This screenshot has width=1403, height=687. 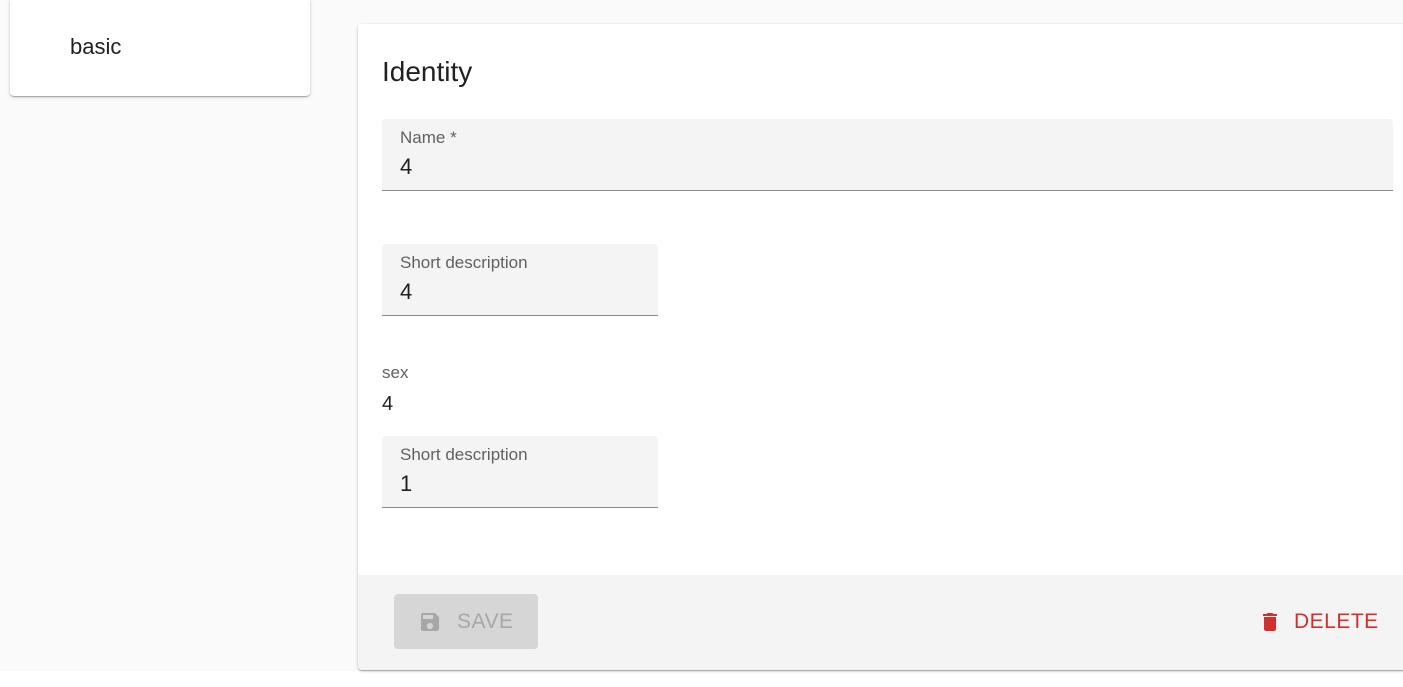 I want to click on short-description-label: Short description, so click(x=464, y=262).